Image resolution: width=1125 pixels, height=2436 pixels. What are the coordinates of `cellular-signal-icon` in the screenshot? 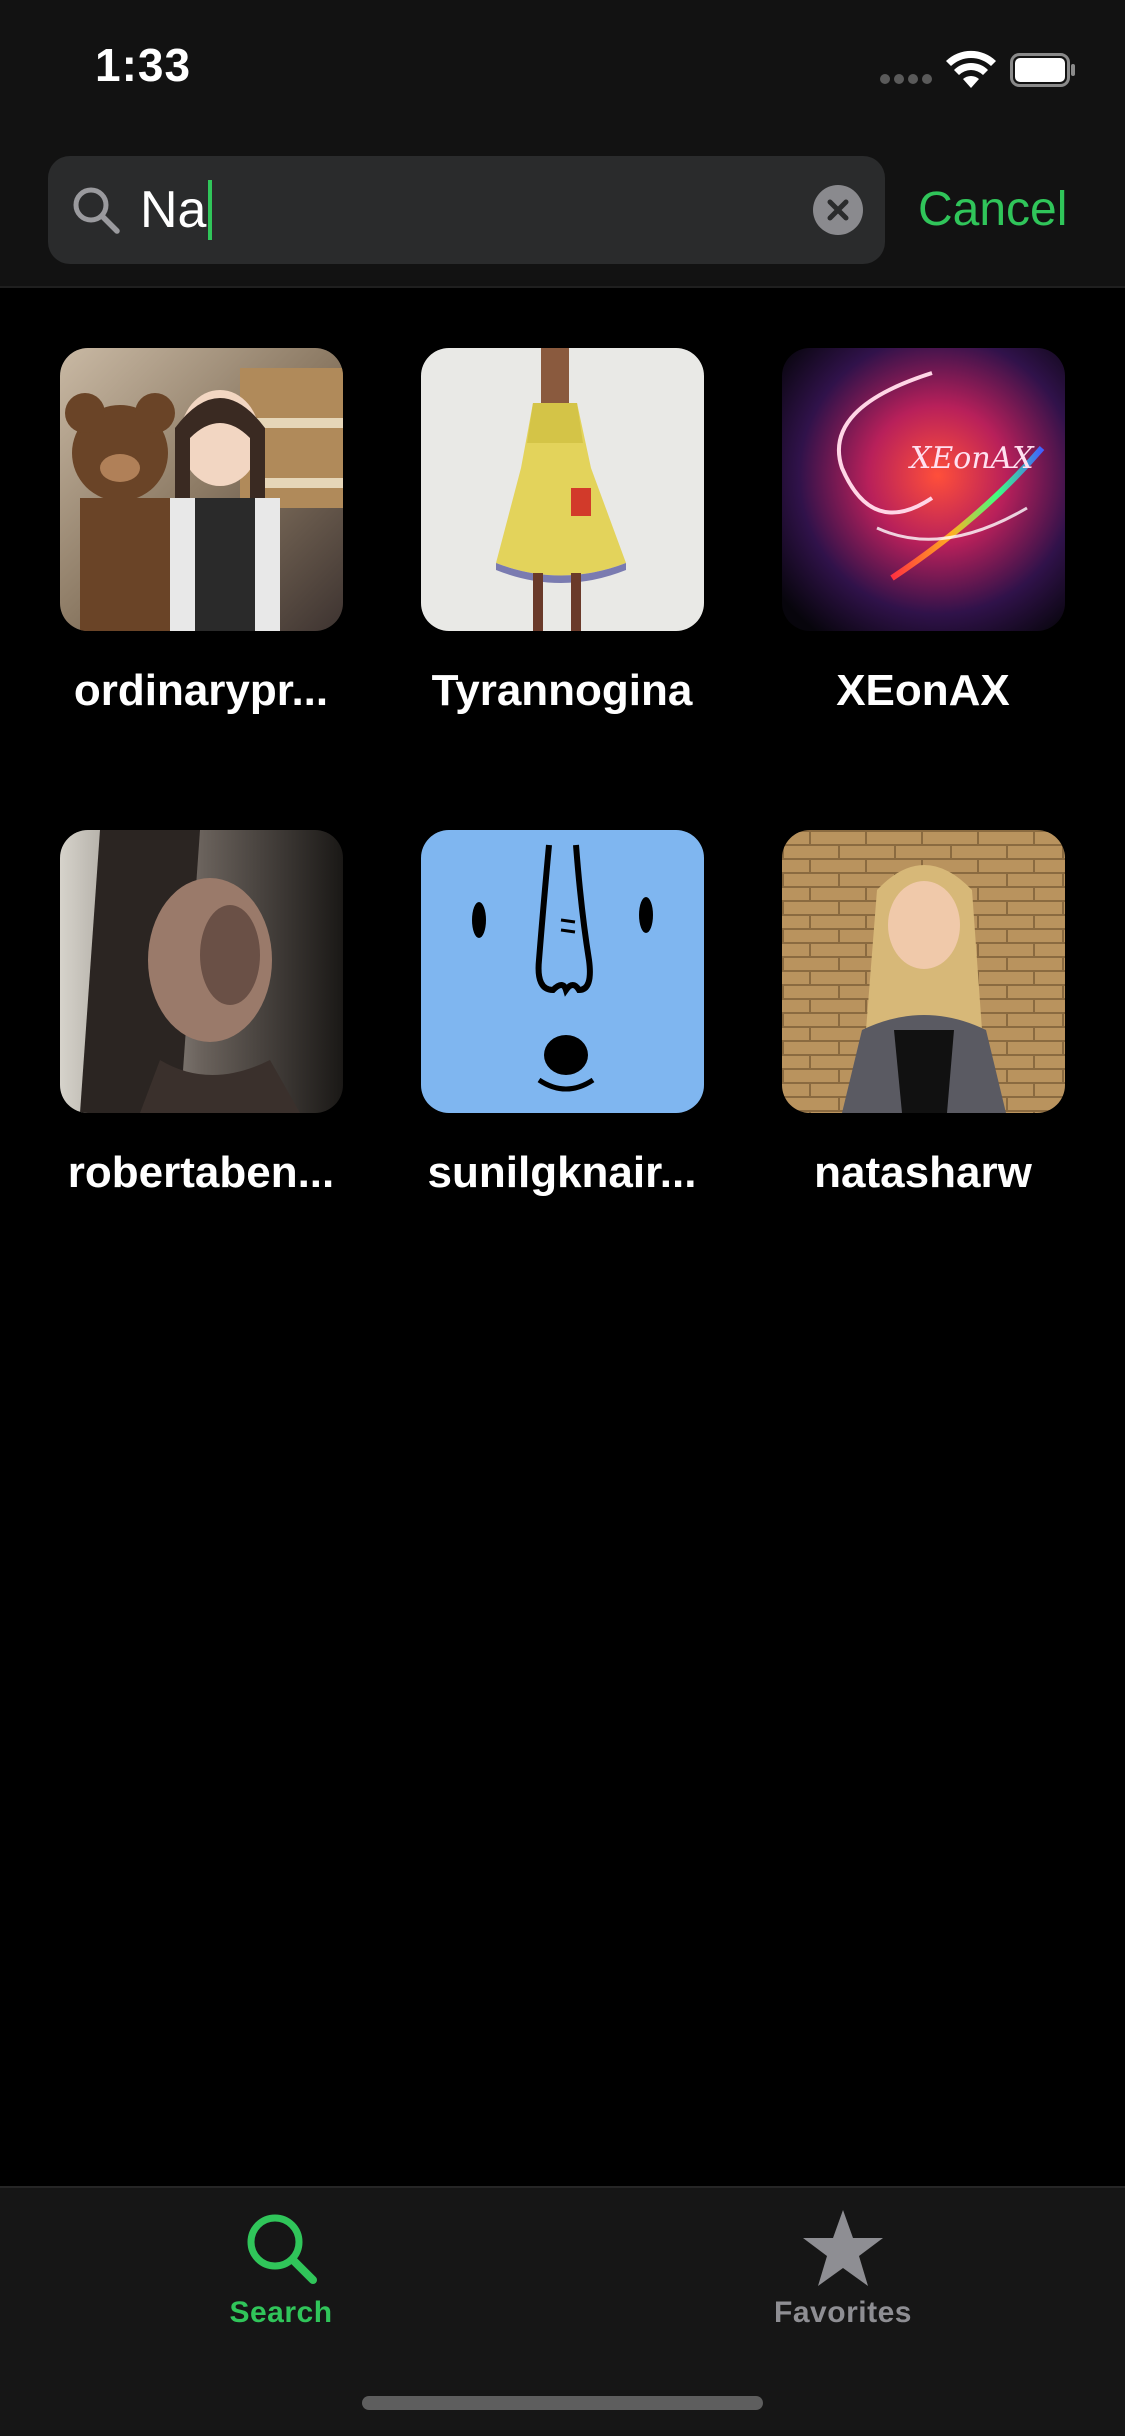 It's located at (906, 79).